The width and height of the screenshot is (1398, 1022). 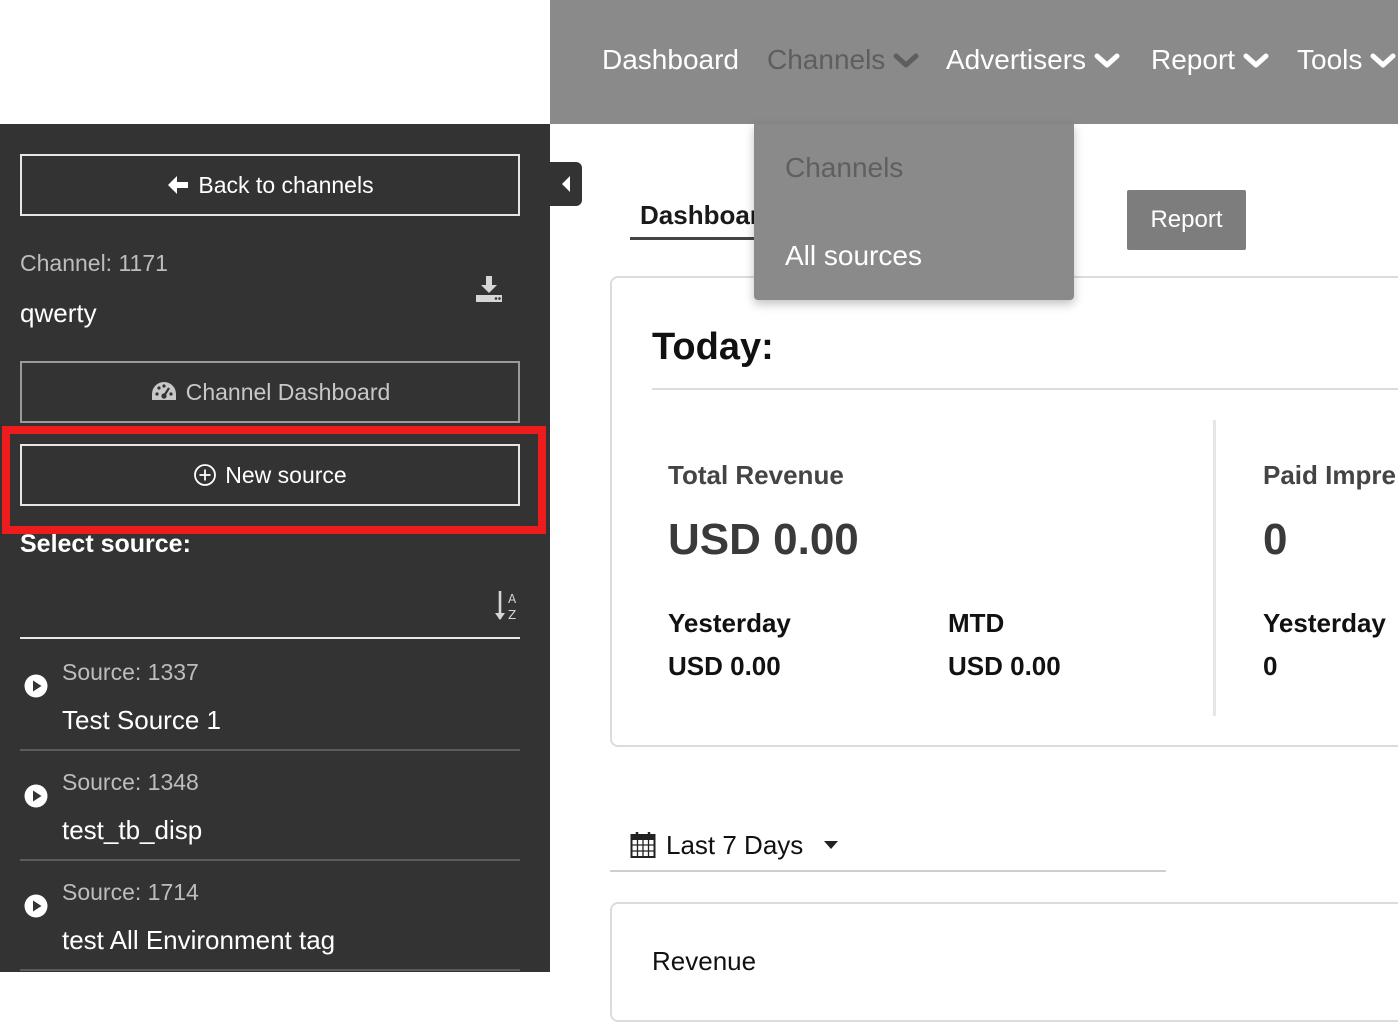 I want to click on svg-text: A, so click(x=512, y=599).